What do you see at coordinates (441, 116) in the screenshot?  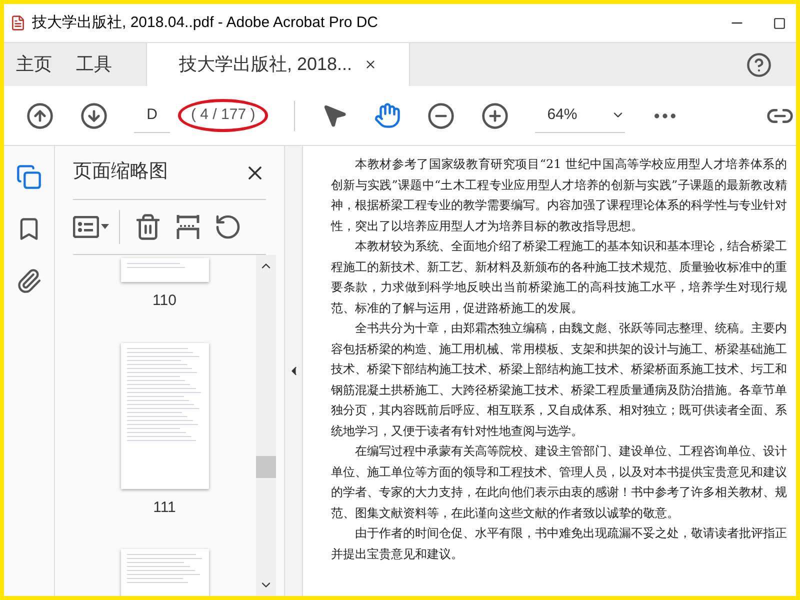 I see `zoom-out-icon` at bounding box center [441, 116].